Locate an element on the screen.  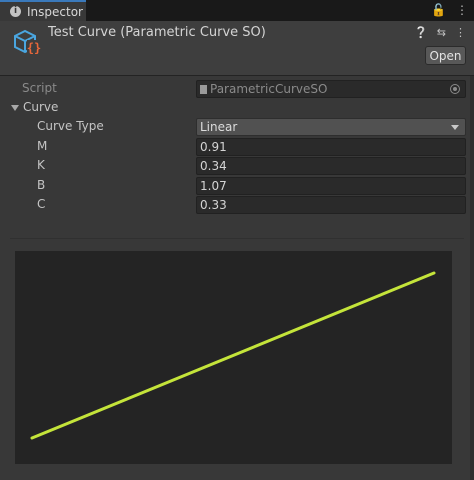
m-label: M is located at coordinates (42, 146).